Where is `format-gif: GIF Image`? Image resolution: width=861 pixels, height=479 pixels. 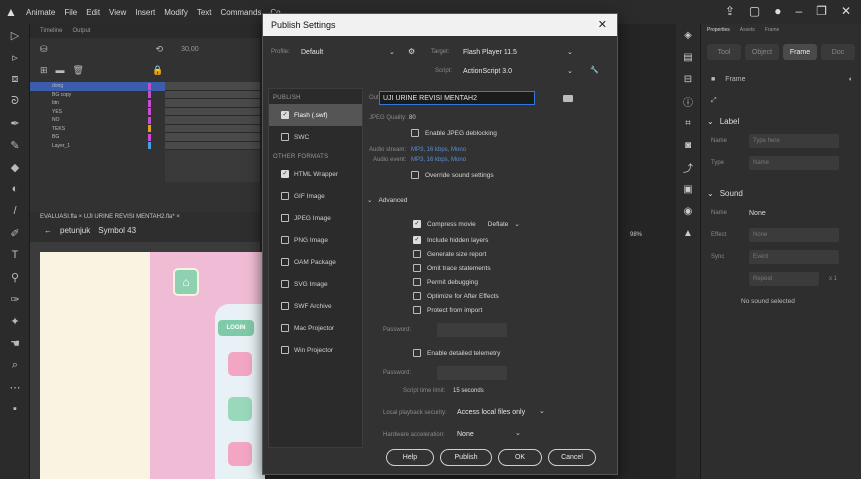 format-gif: GIF Image is located at coordinates (315, 196).